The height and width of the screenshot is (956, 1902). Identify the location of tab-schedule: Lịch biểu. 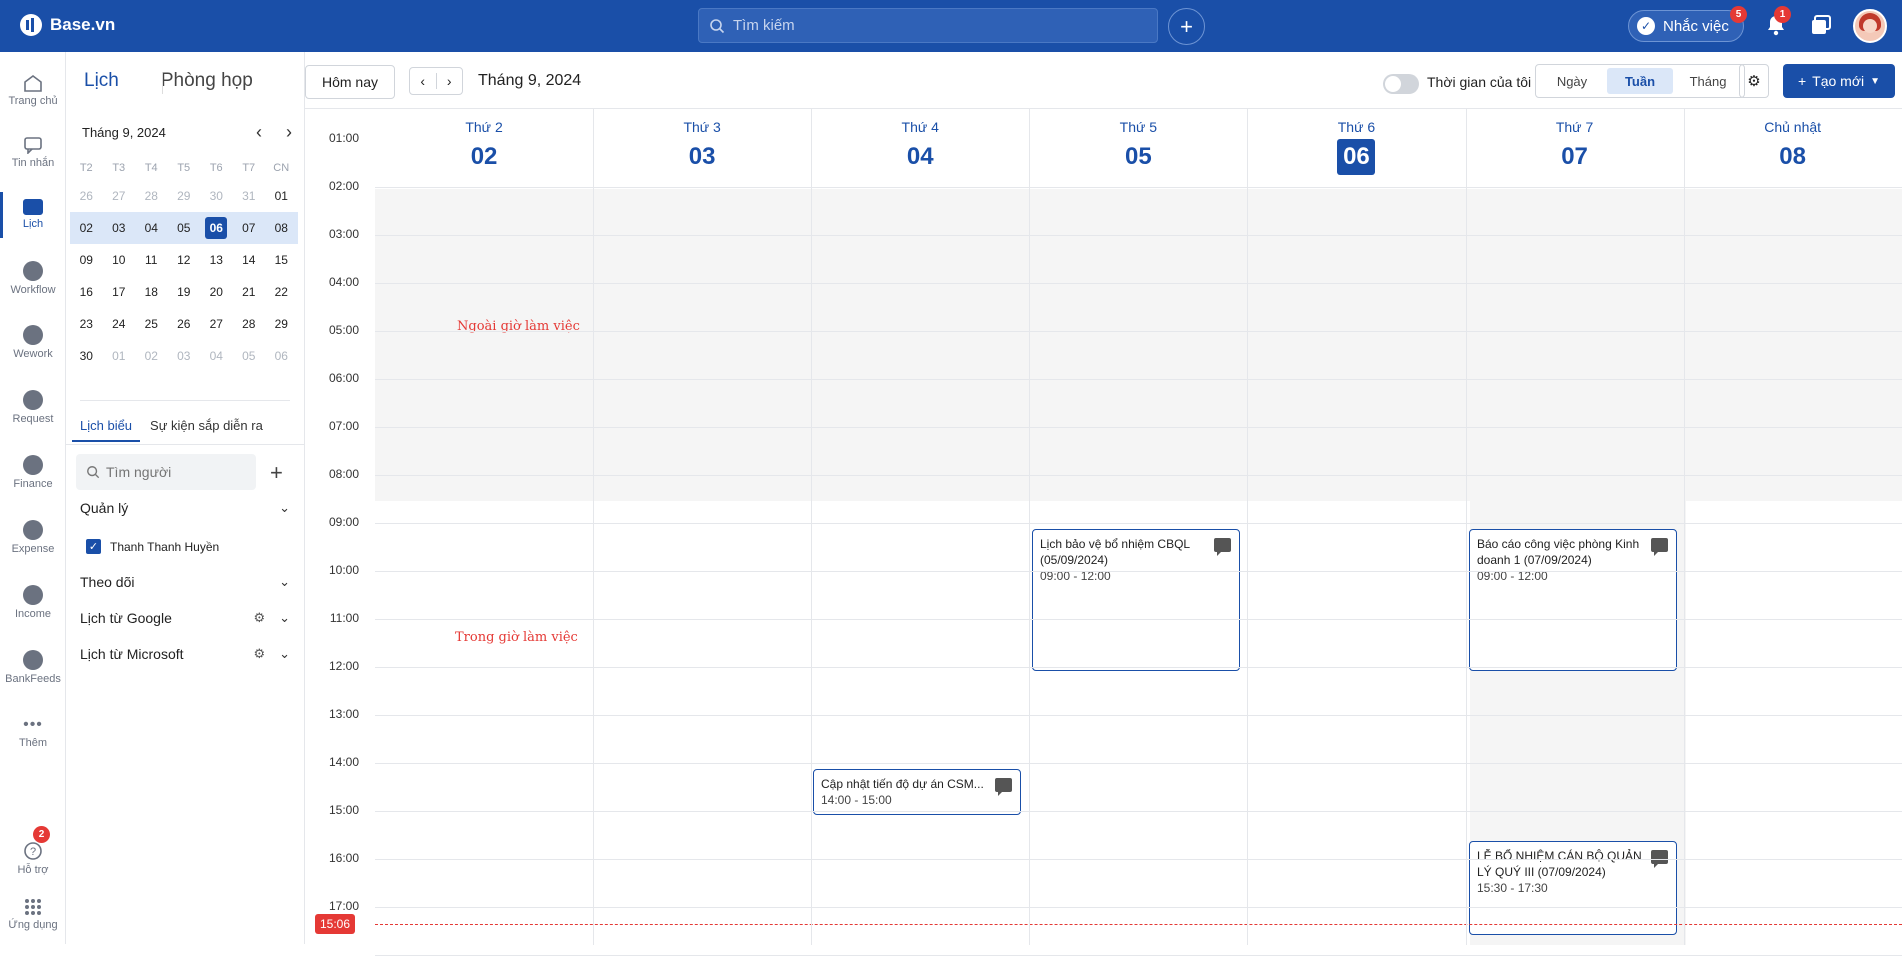
(106, 430).